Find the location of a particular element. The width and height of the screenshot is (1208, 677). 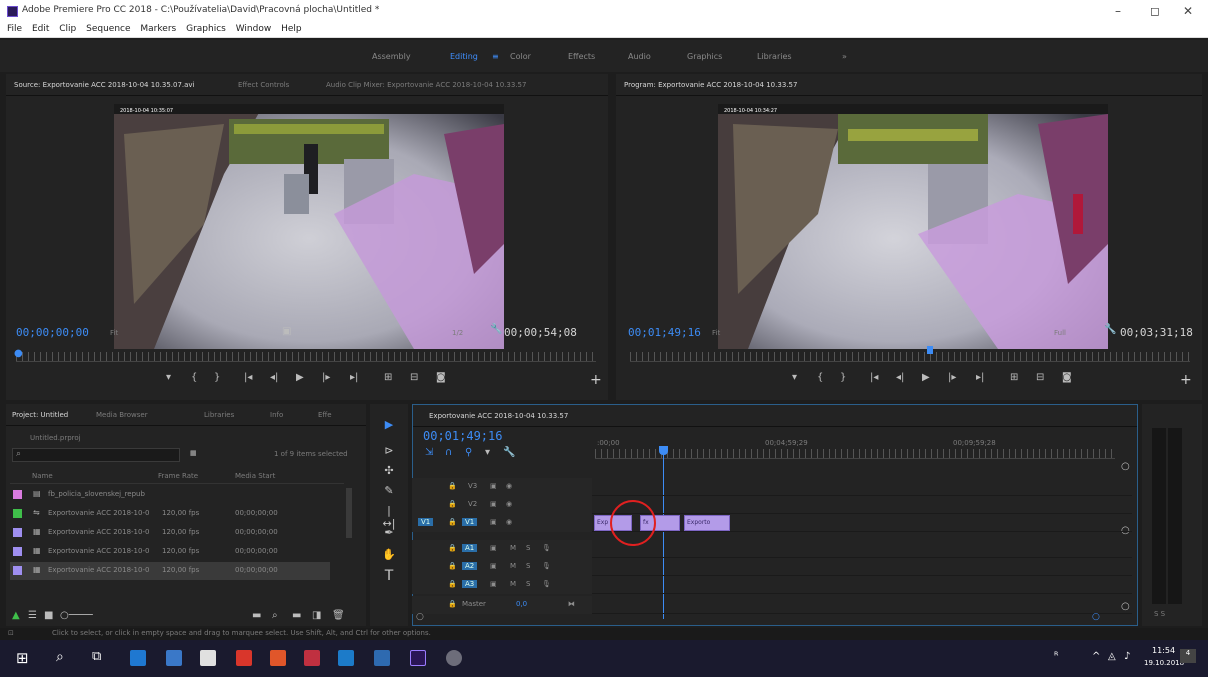

menu-graphics: Graphics is located at coordinates (206, 29).